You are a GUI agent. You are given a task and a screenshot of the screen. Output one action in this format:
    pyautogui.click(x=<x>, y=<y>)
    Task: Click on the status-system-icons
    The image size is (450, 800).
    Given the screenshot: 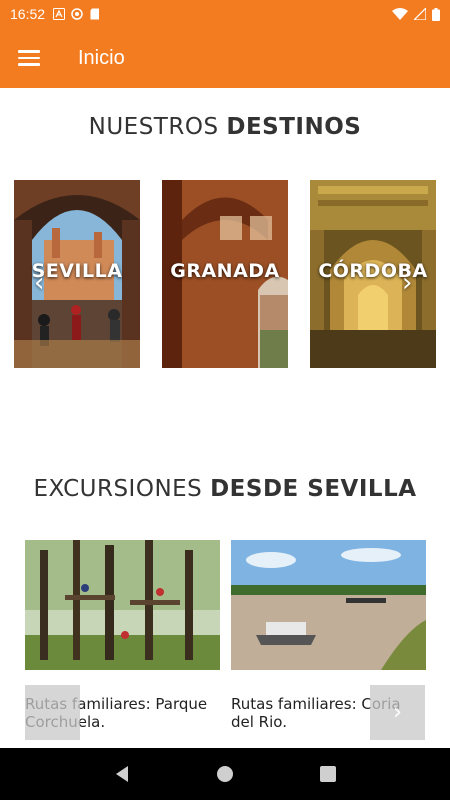 What is the action you would take?
    pyautogui.click(x=416, y=14)
    